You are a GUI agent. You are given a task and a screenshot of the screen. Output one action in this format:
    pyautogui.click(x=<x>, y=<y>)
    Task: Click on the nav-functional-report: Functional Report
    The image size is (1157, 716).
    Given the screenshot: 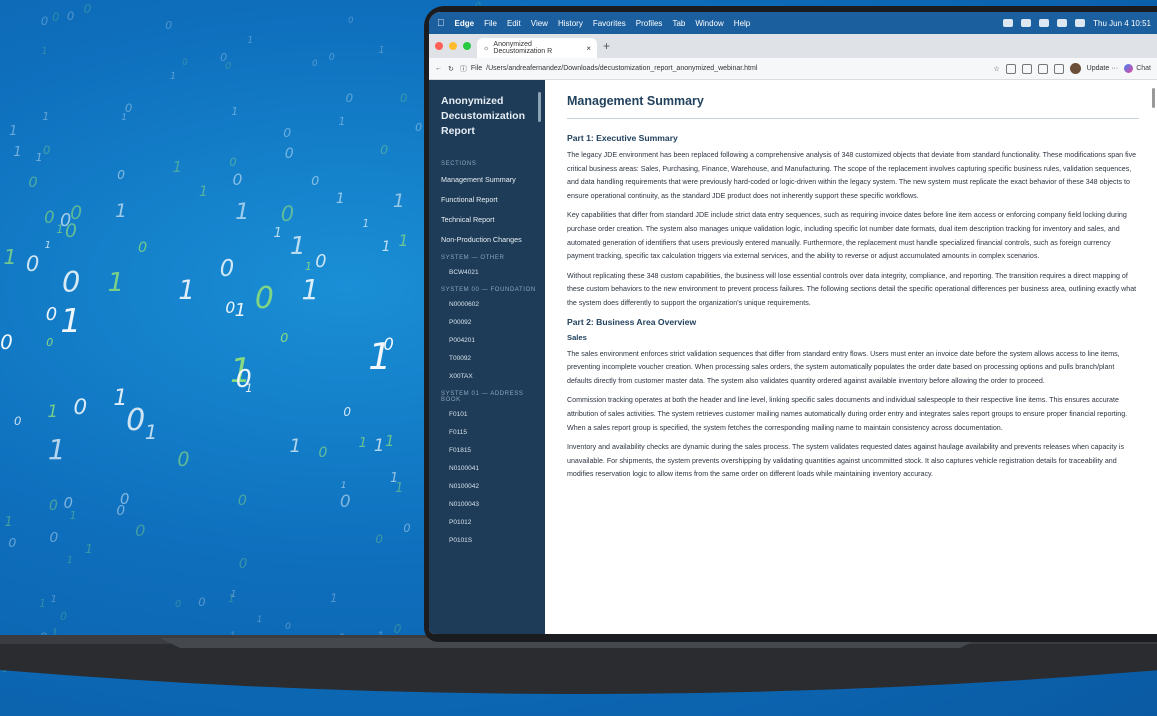 What is the action you would take?
    pyautogui.click(x=493, y=199)
    